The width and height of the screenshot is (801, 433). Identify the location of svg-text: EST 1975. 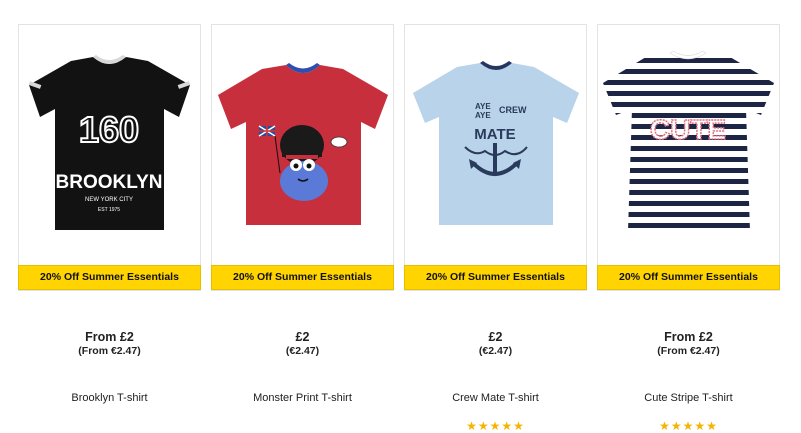
(109, 210).